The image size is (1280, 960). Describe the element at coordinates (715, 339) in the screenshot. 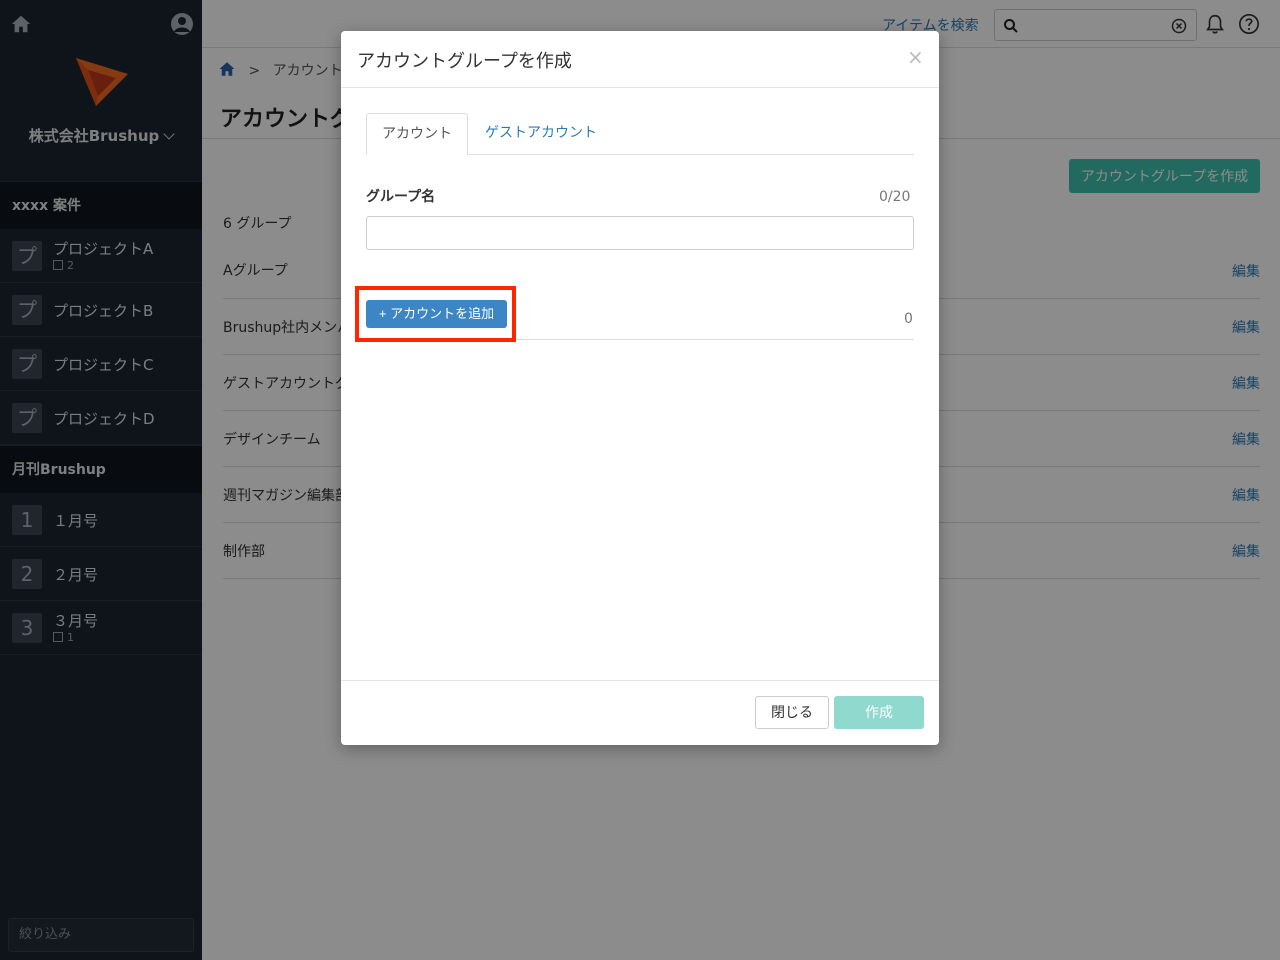

I see `account-list-divider` at that location.